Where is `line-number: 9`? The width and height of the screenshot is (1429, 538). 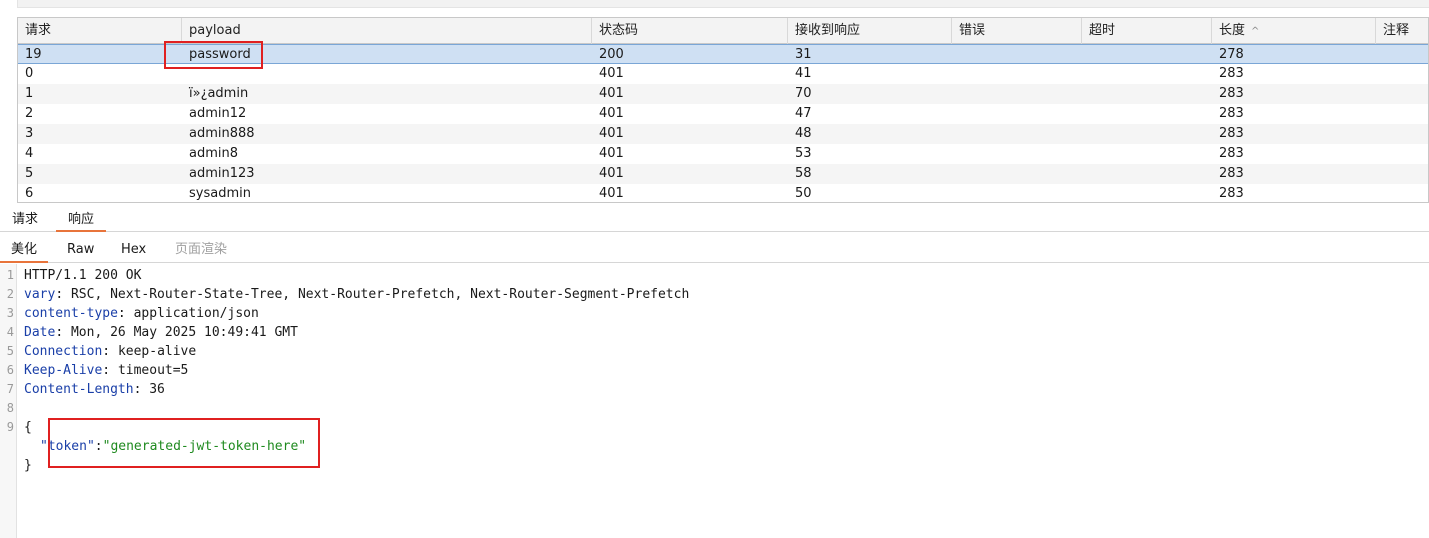 line-number: 9 is located at coordinates (10, 427).